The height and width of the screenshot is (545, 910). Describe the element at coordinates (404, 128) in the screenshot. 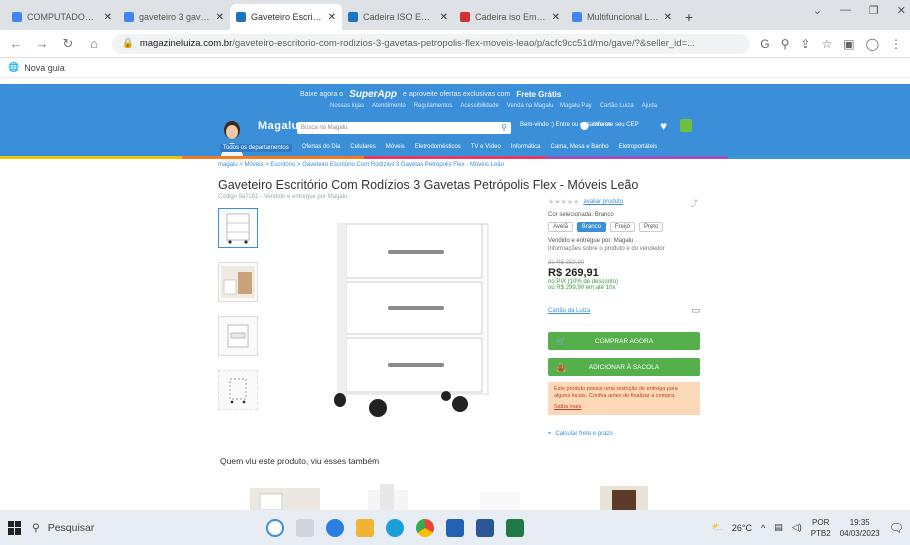

I see `search-input: Busca no Magalu ⚲` at that location.